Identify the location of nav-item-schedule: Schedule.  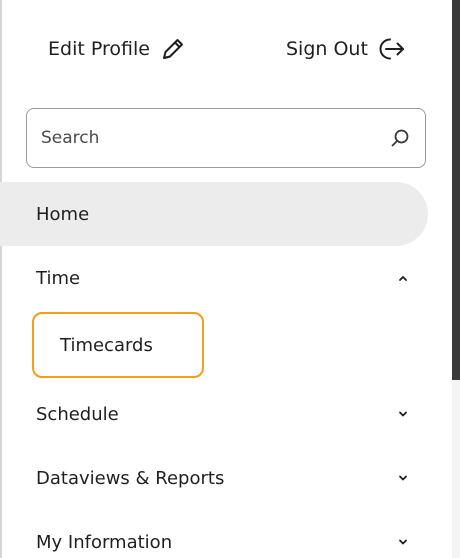
(226, 414).